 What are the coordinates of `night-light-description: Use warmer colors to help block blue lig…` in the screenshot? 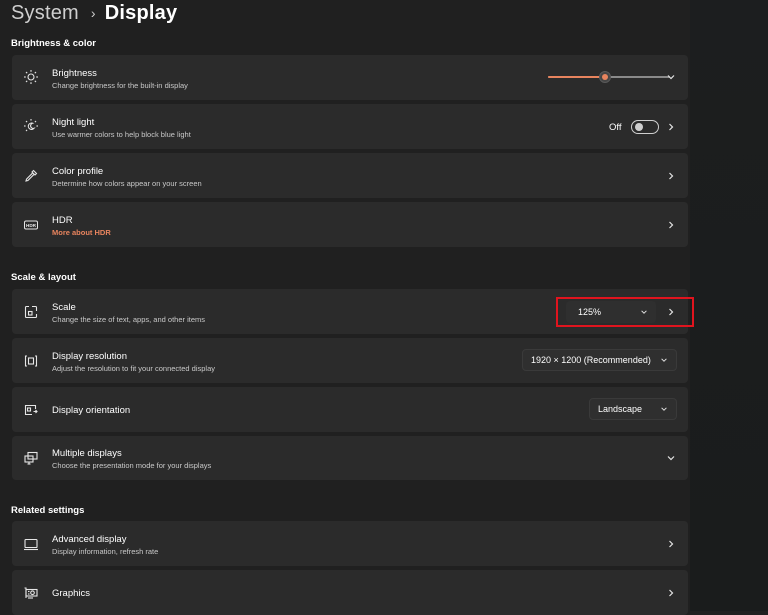 It's located at (121, 134).